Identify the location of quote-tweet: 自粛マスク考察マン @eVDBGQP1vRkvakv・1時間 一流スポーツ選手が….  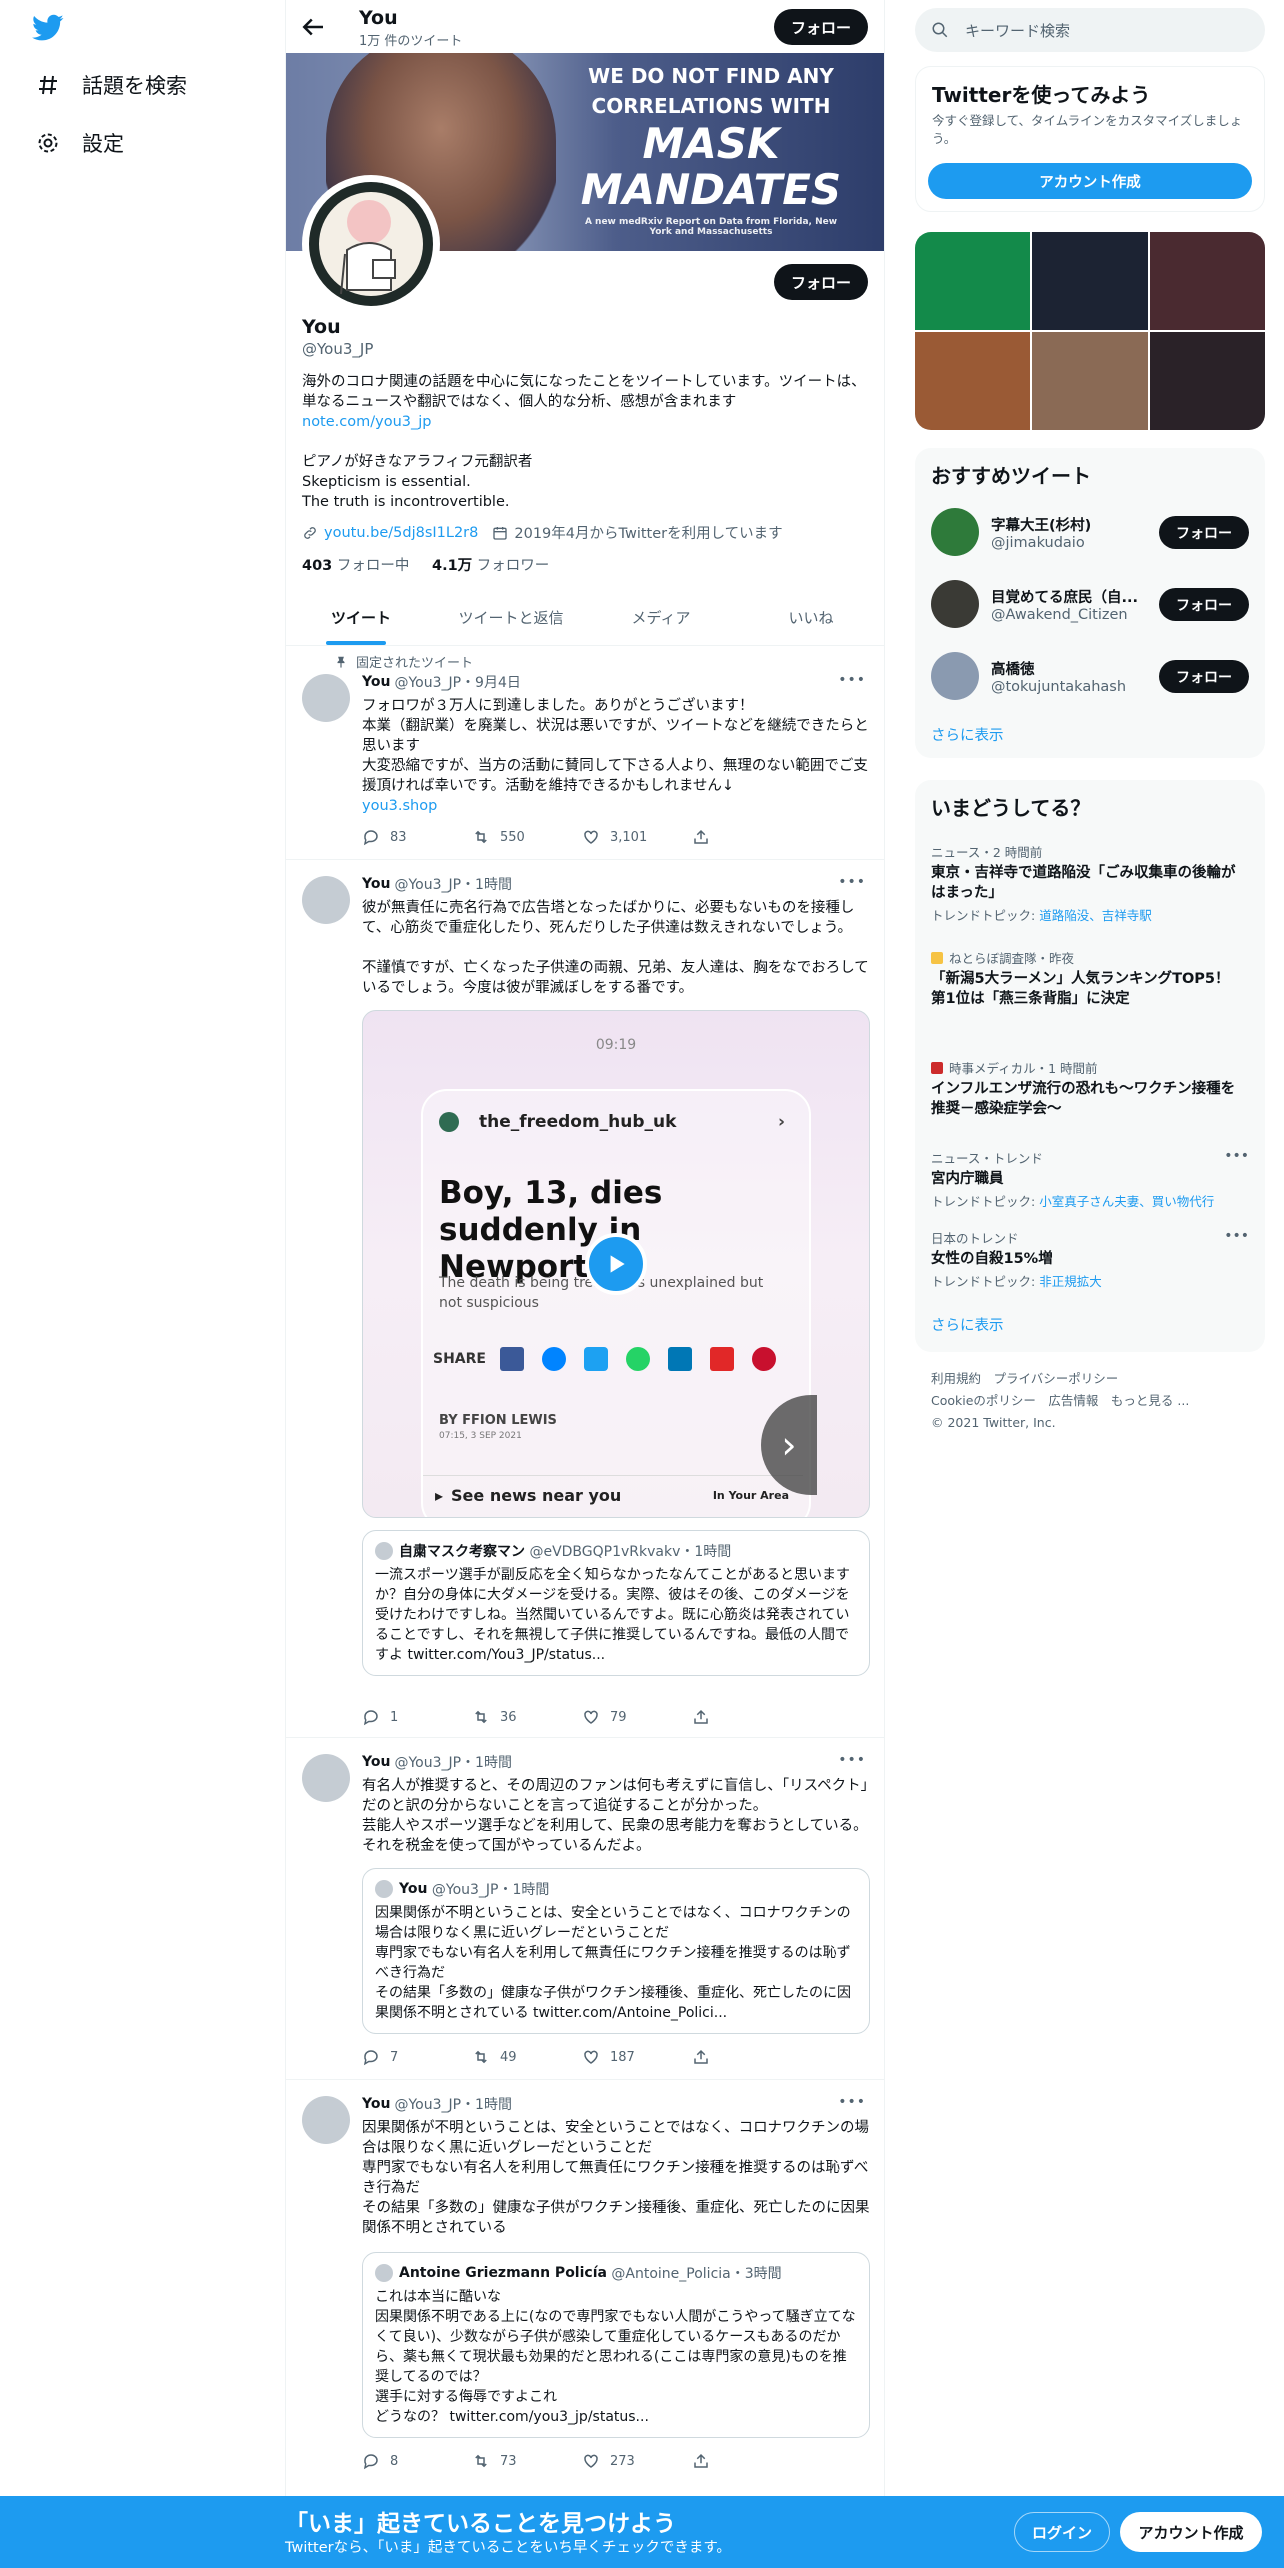
(616, 1603).